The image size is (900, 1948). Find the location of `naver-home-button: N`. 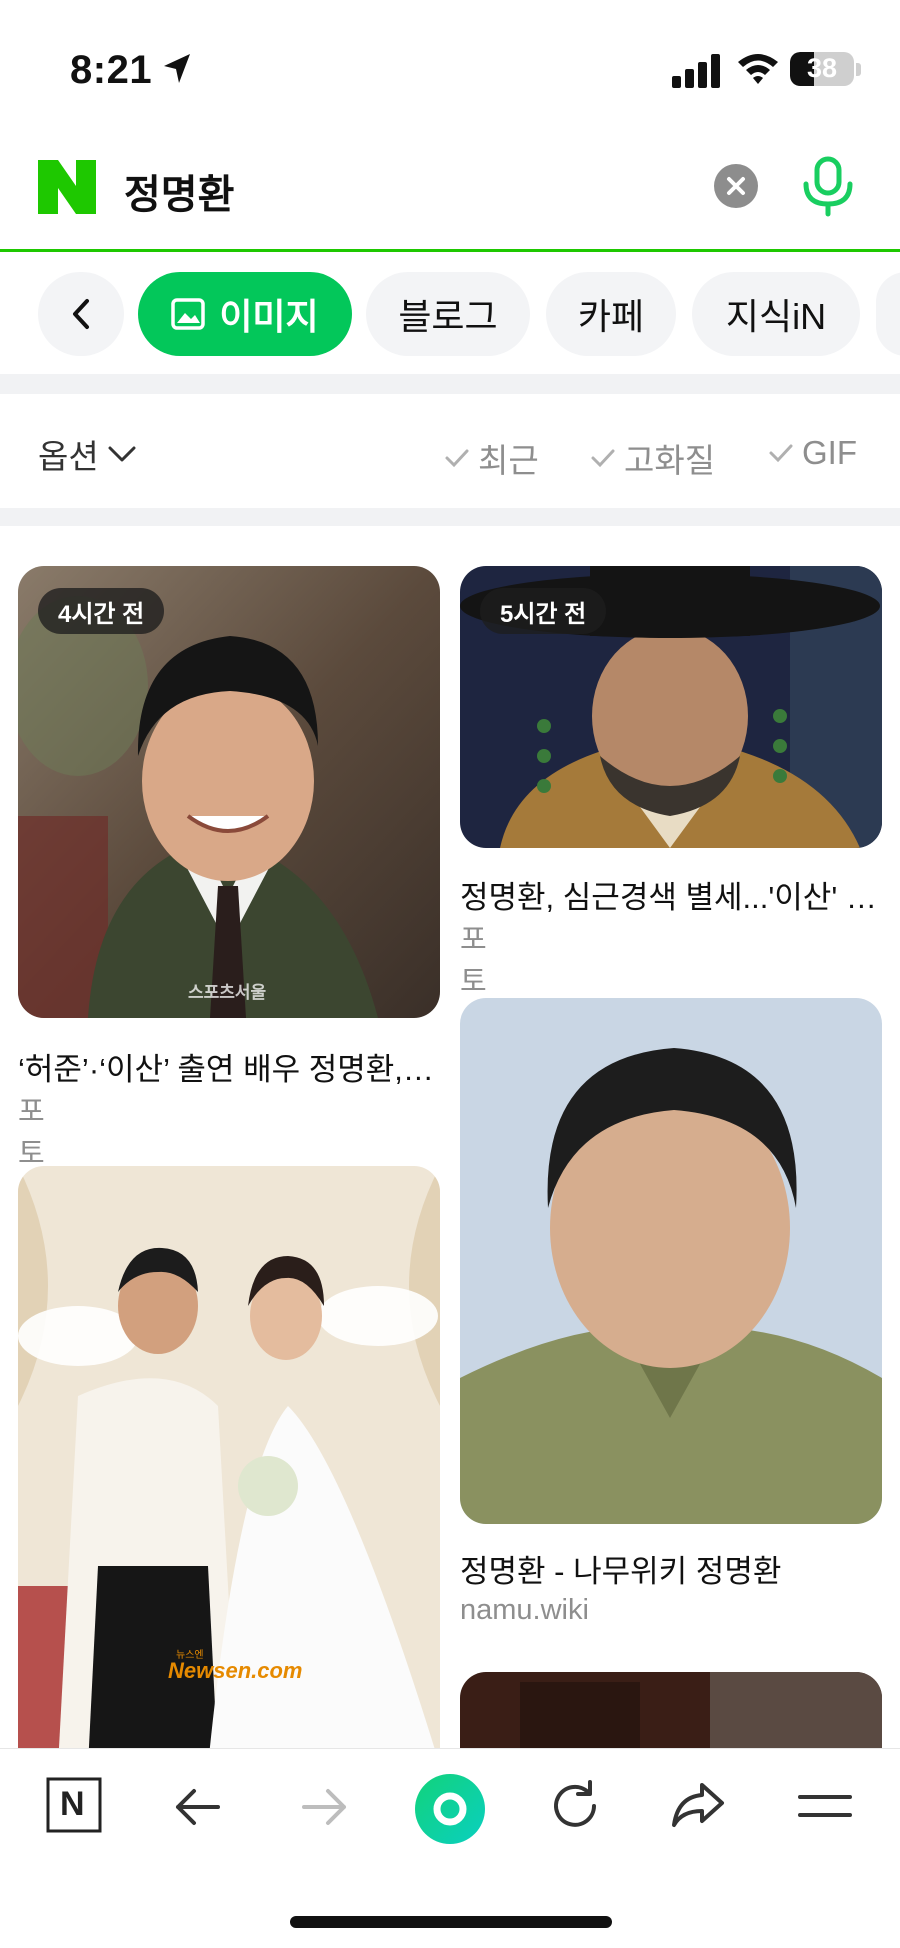

naver-home-button: N is located at coordinates (74, 1807).